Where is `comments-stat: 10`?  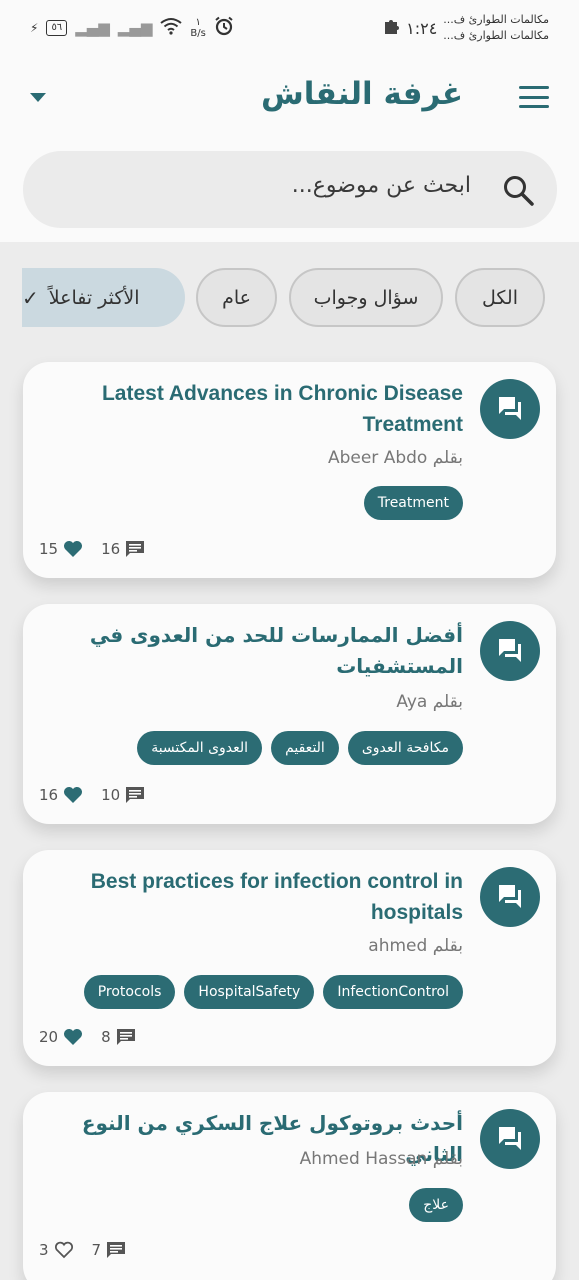
comments-stat: 10 is located at coordinates (123, 795).